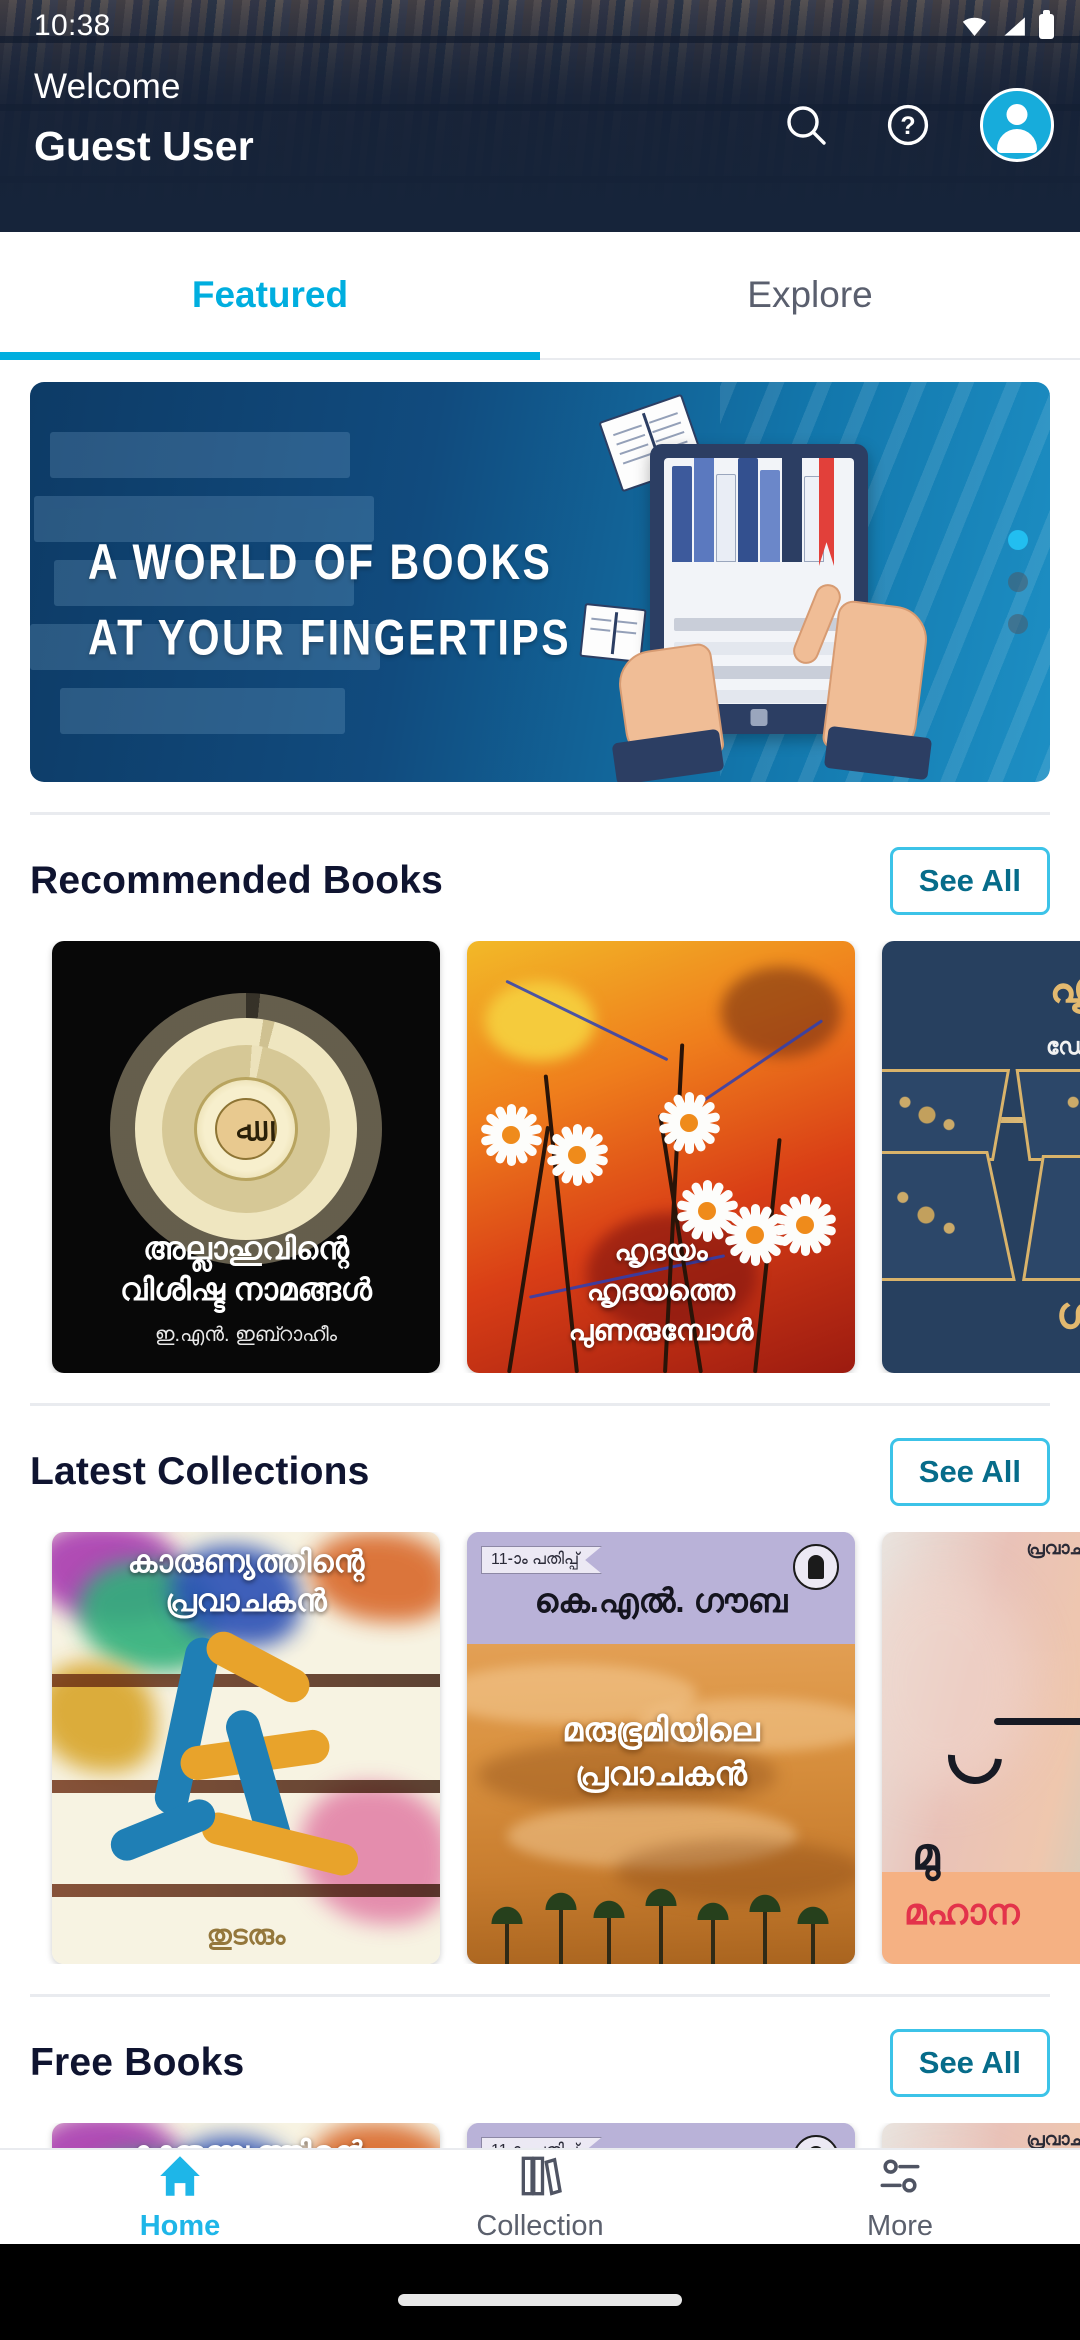 Image resolution: width=1080 pixels, height=2340 pixels. I want to click on help-icon: ?, so click(908, 125).